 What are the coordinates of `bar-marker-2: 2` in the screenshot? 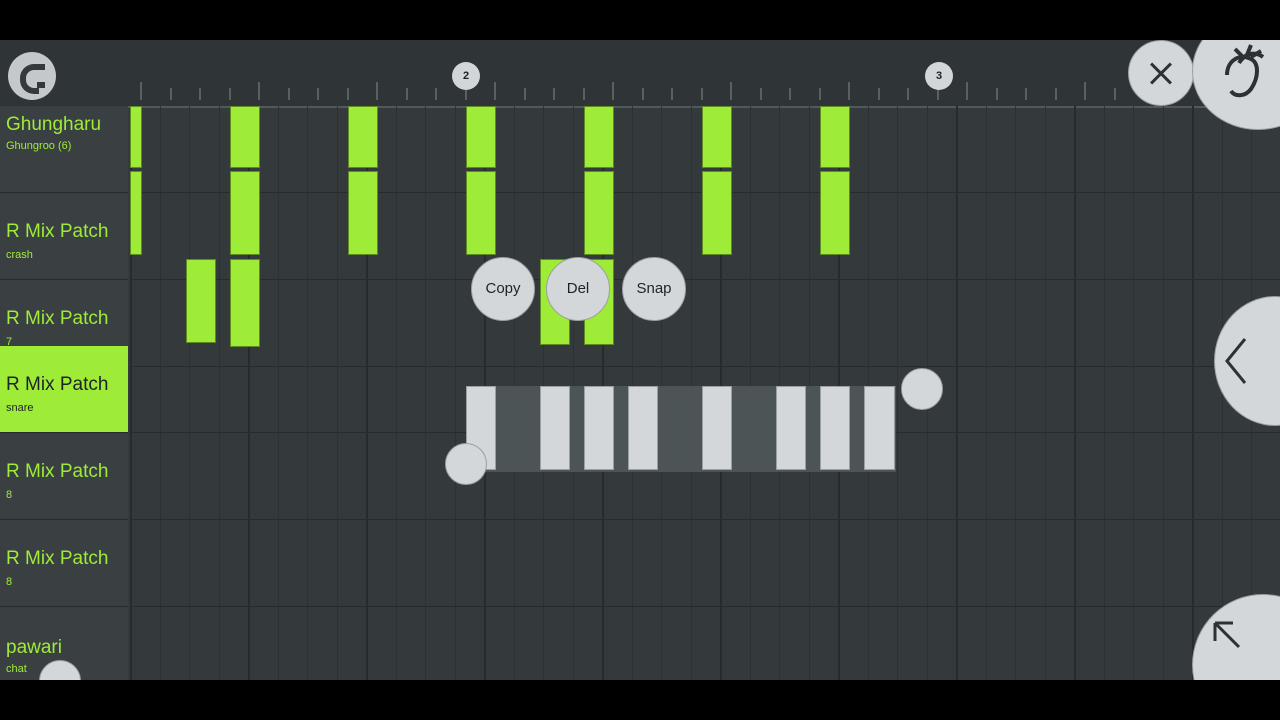 It's located at (466, 76).